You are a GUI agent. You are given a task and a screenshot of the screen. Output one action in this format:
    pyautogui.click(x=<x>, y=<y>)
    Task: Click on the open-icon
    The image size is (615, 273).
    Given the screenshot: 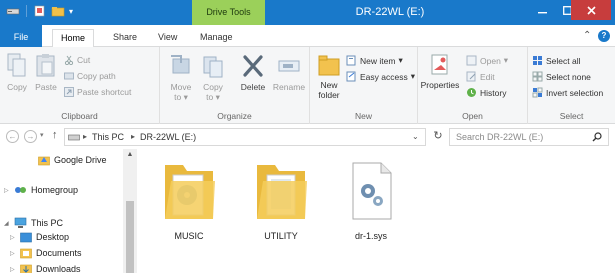 What is the action you would take?
    pyautogui.click(x=471, y=60)
    